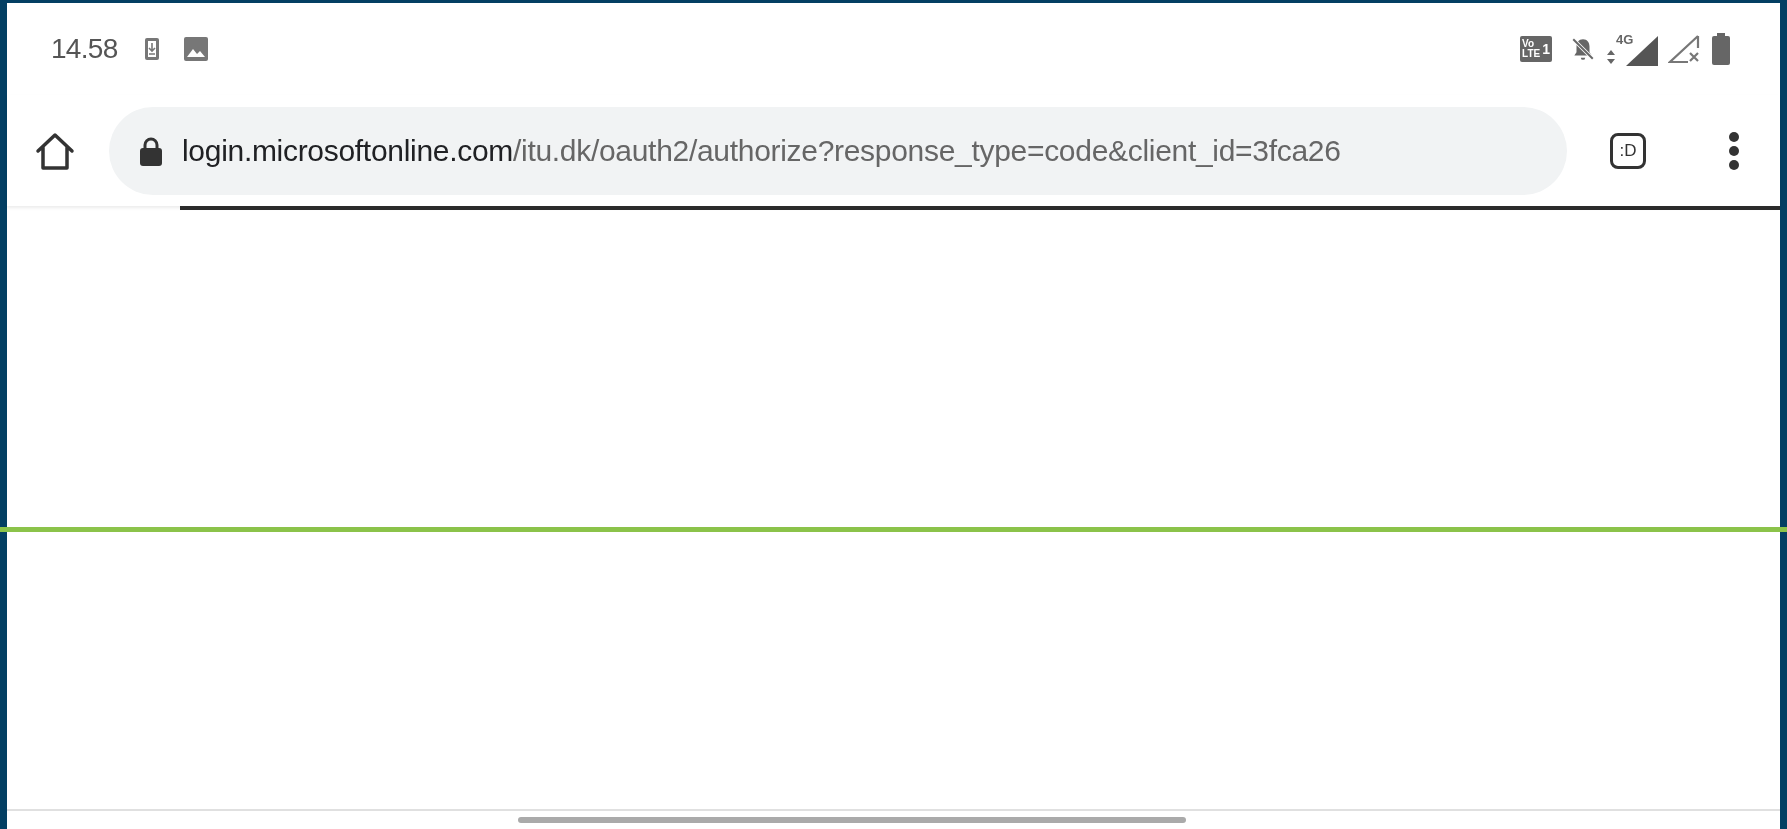  Describe the element at coordinates (1583, 49) in the screenshot. I see `bell-muted-icon` at that location.